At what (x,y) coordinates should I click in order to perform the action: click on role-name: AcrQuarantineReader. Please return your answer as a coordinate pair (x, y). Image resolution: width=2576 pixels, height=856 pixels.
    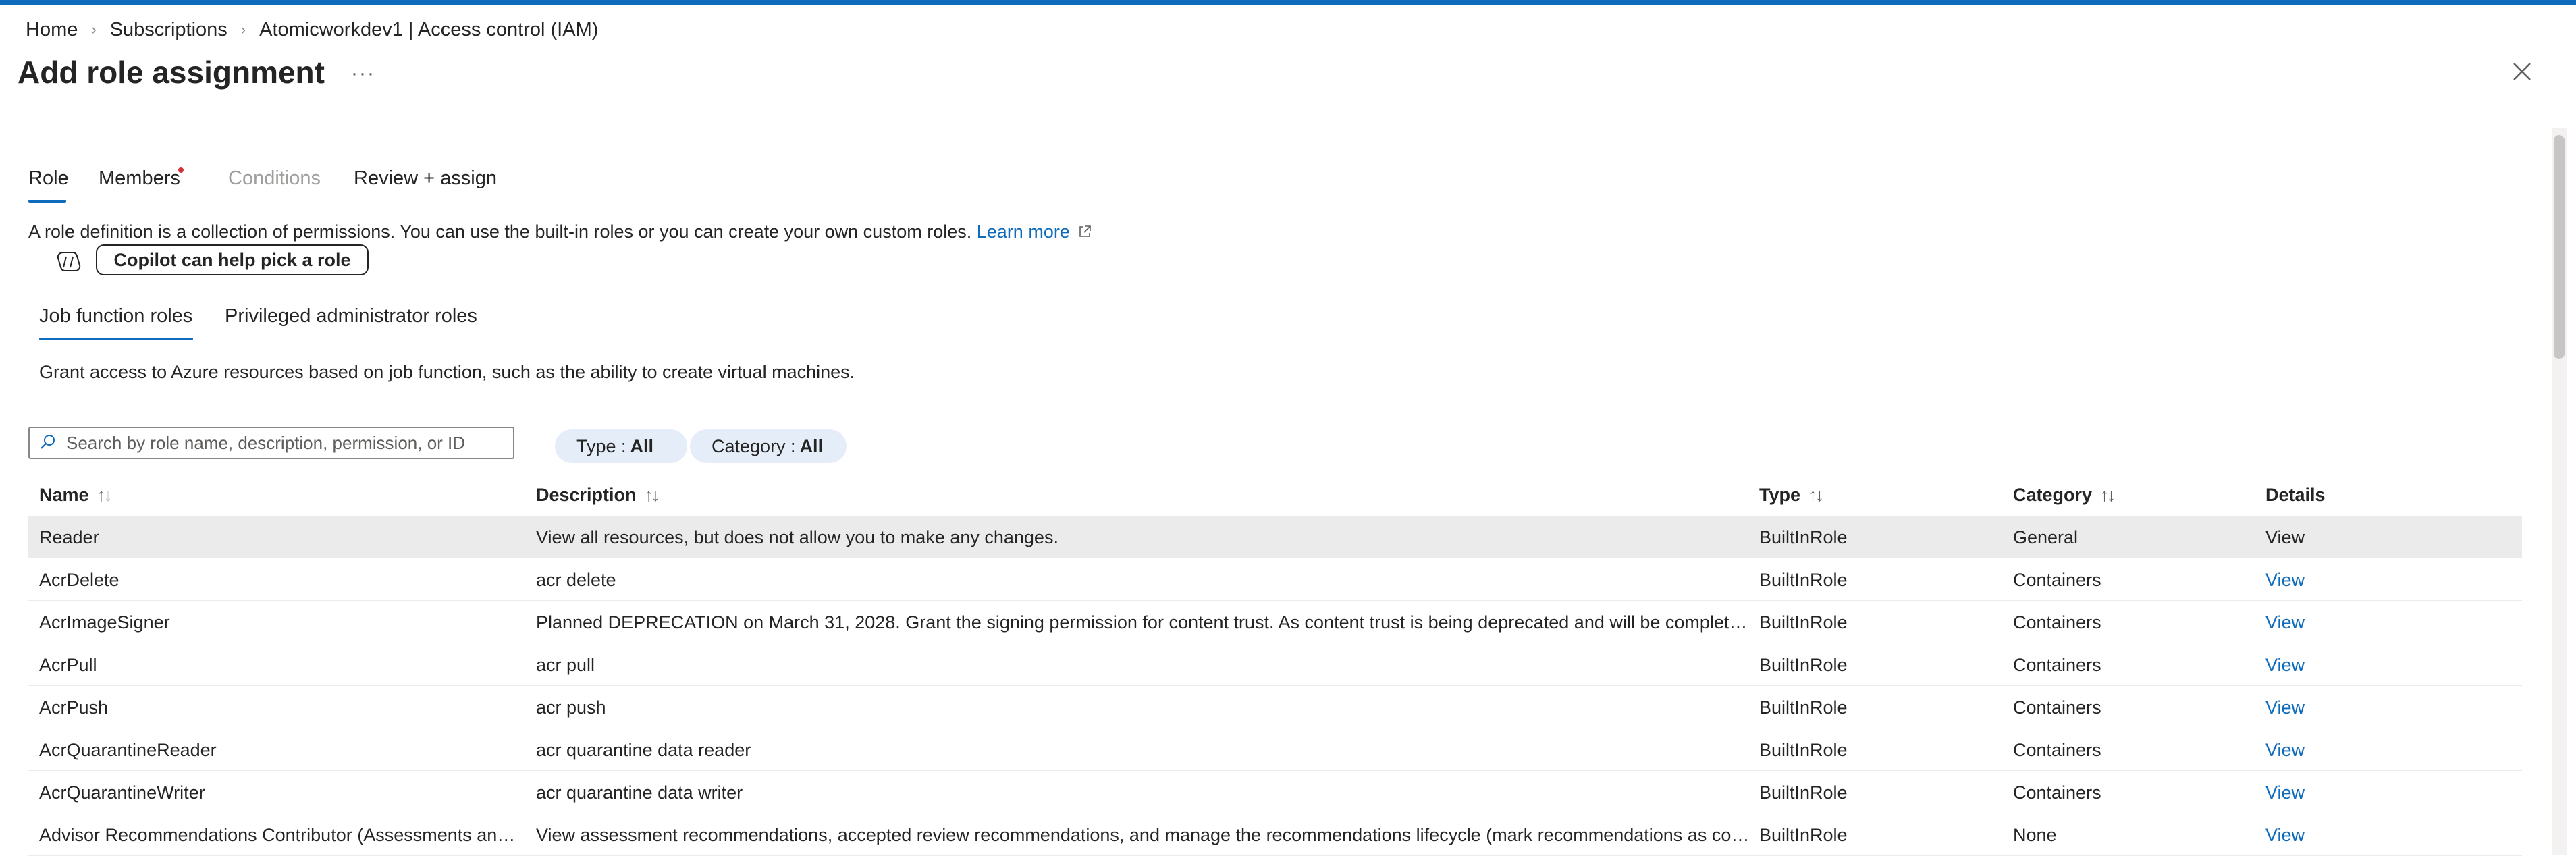
    Looking at the image, I should click on (128, 750).